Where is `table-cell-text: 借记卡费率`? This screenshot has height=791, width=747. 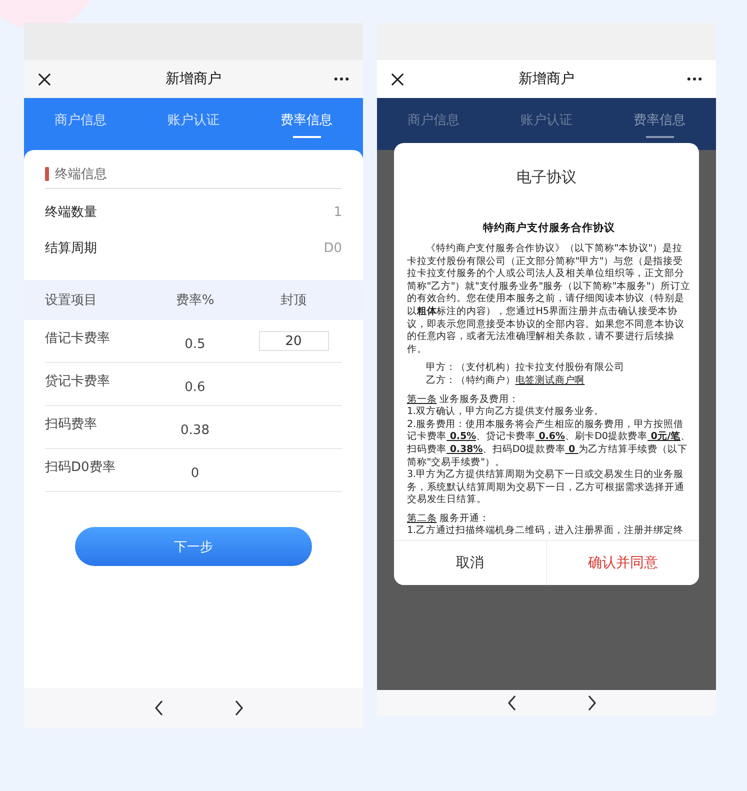
table-cell-text: 借记卡费率 is located at coordinates (78, 338).